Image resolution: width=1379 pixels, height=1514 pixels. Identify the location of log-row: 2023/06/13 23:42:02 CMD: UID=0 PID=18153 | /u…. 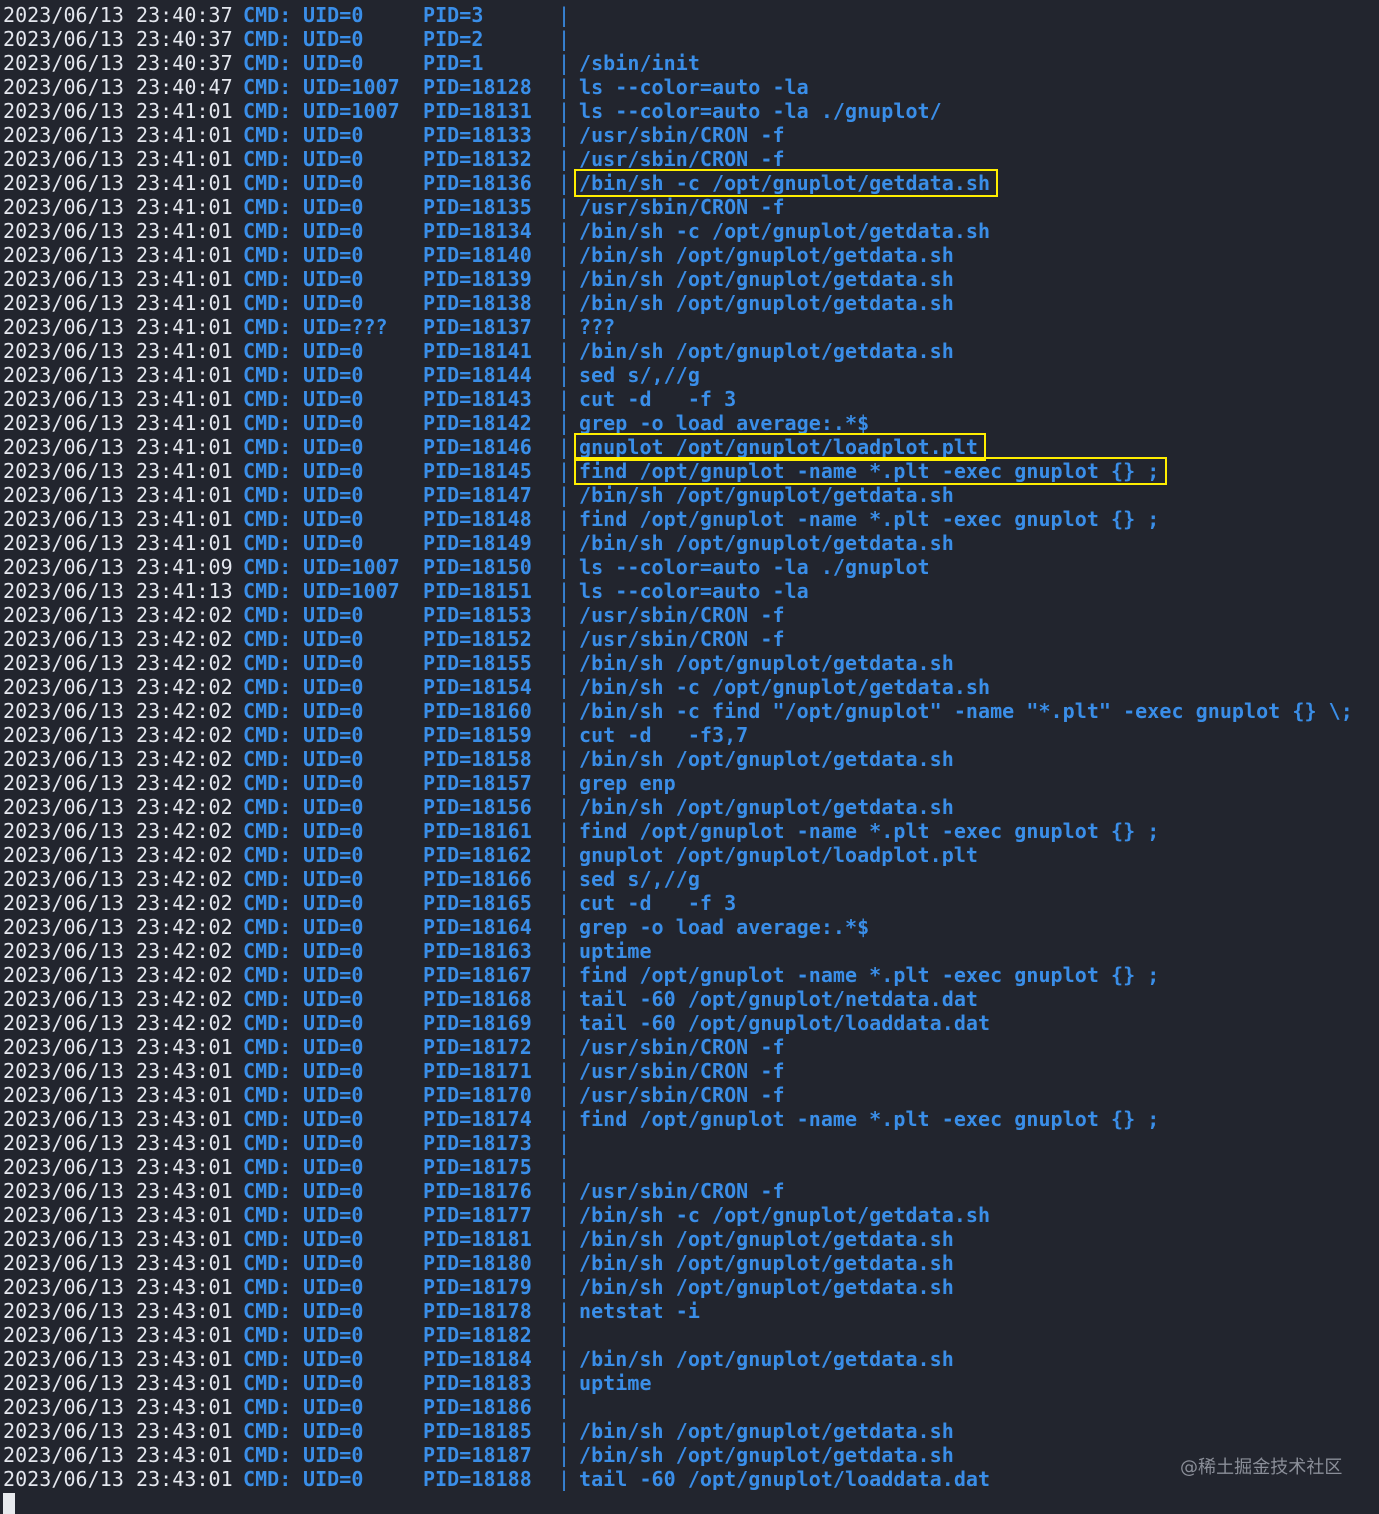
(691, 615).